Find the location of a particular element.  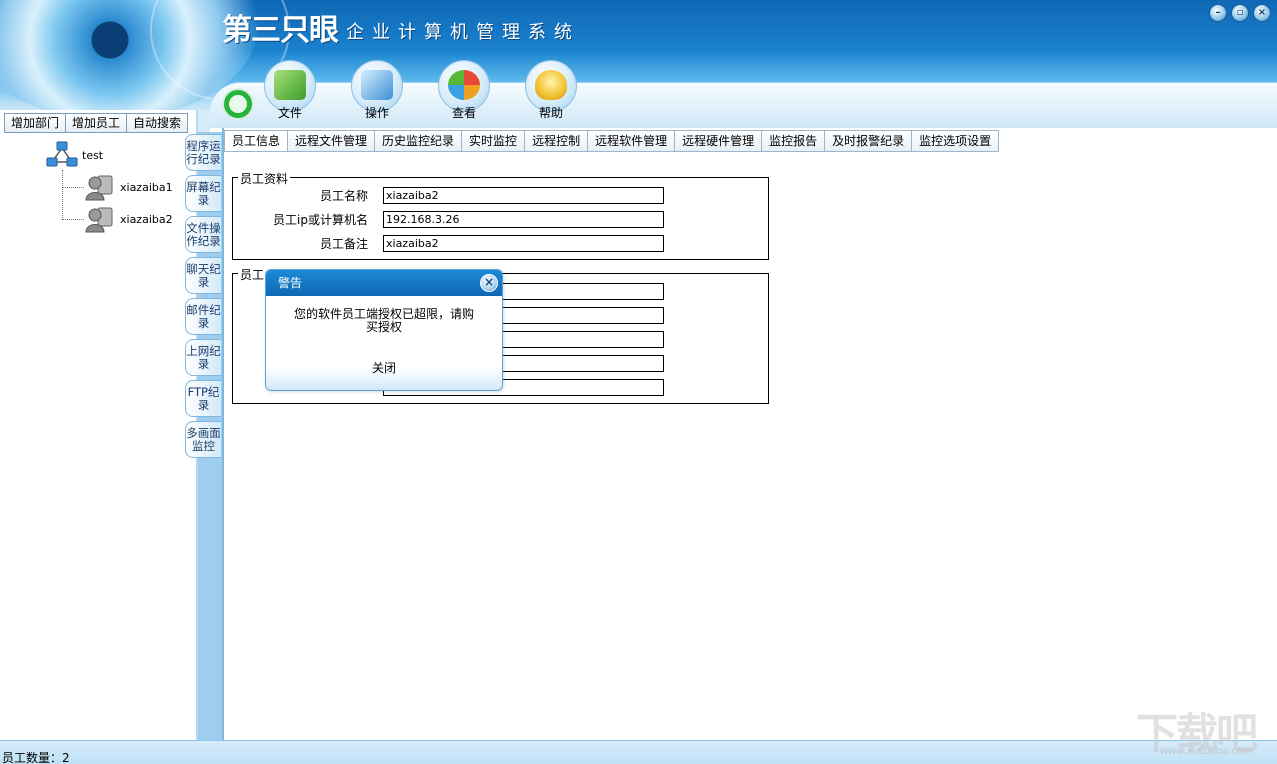

employee-note-label: 员工备注 is located at coordinates (343, 244).